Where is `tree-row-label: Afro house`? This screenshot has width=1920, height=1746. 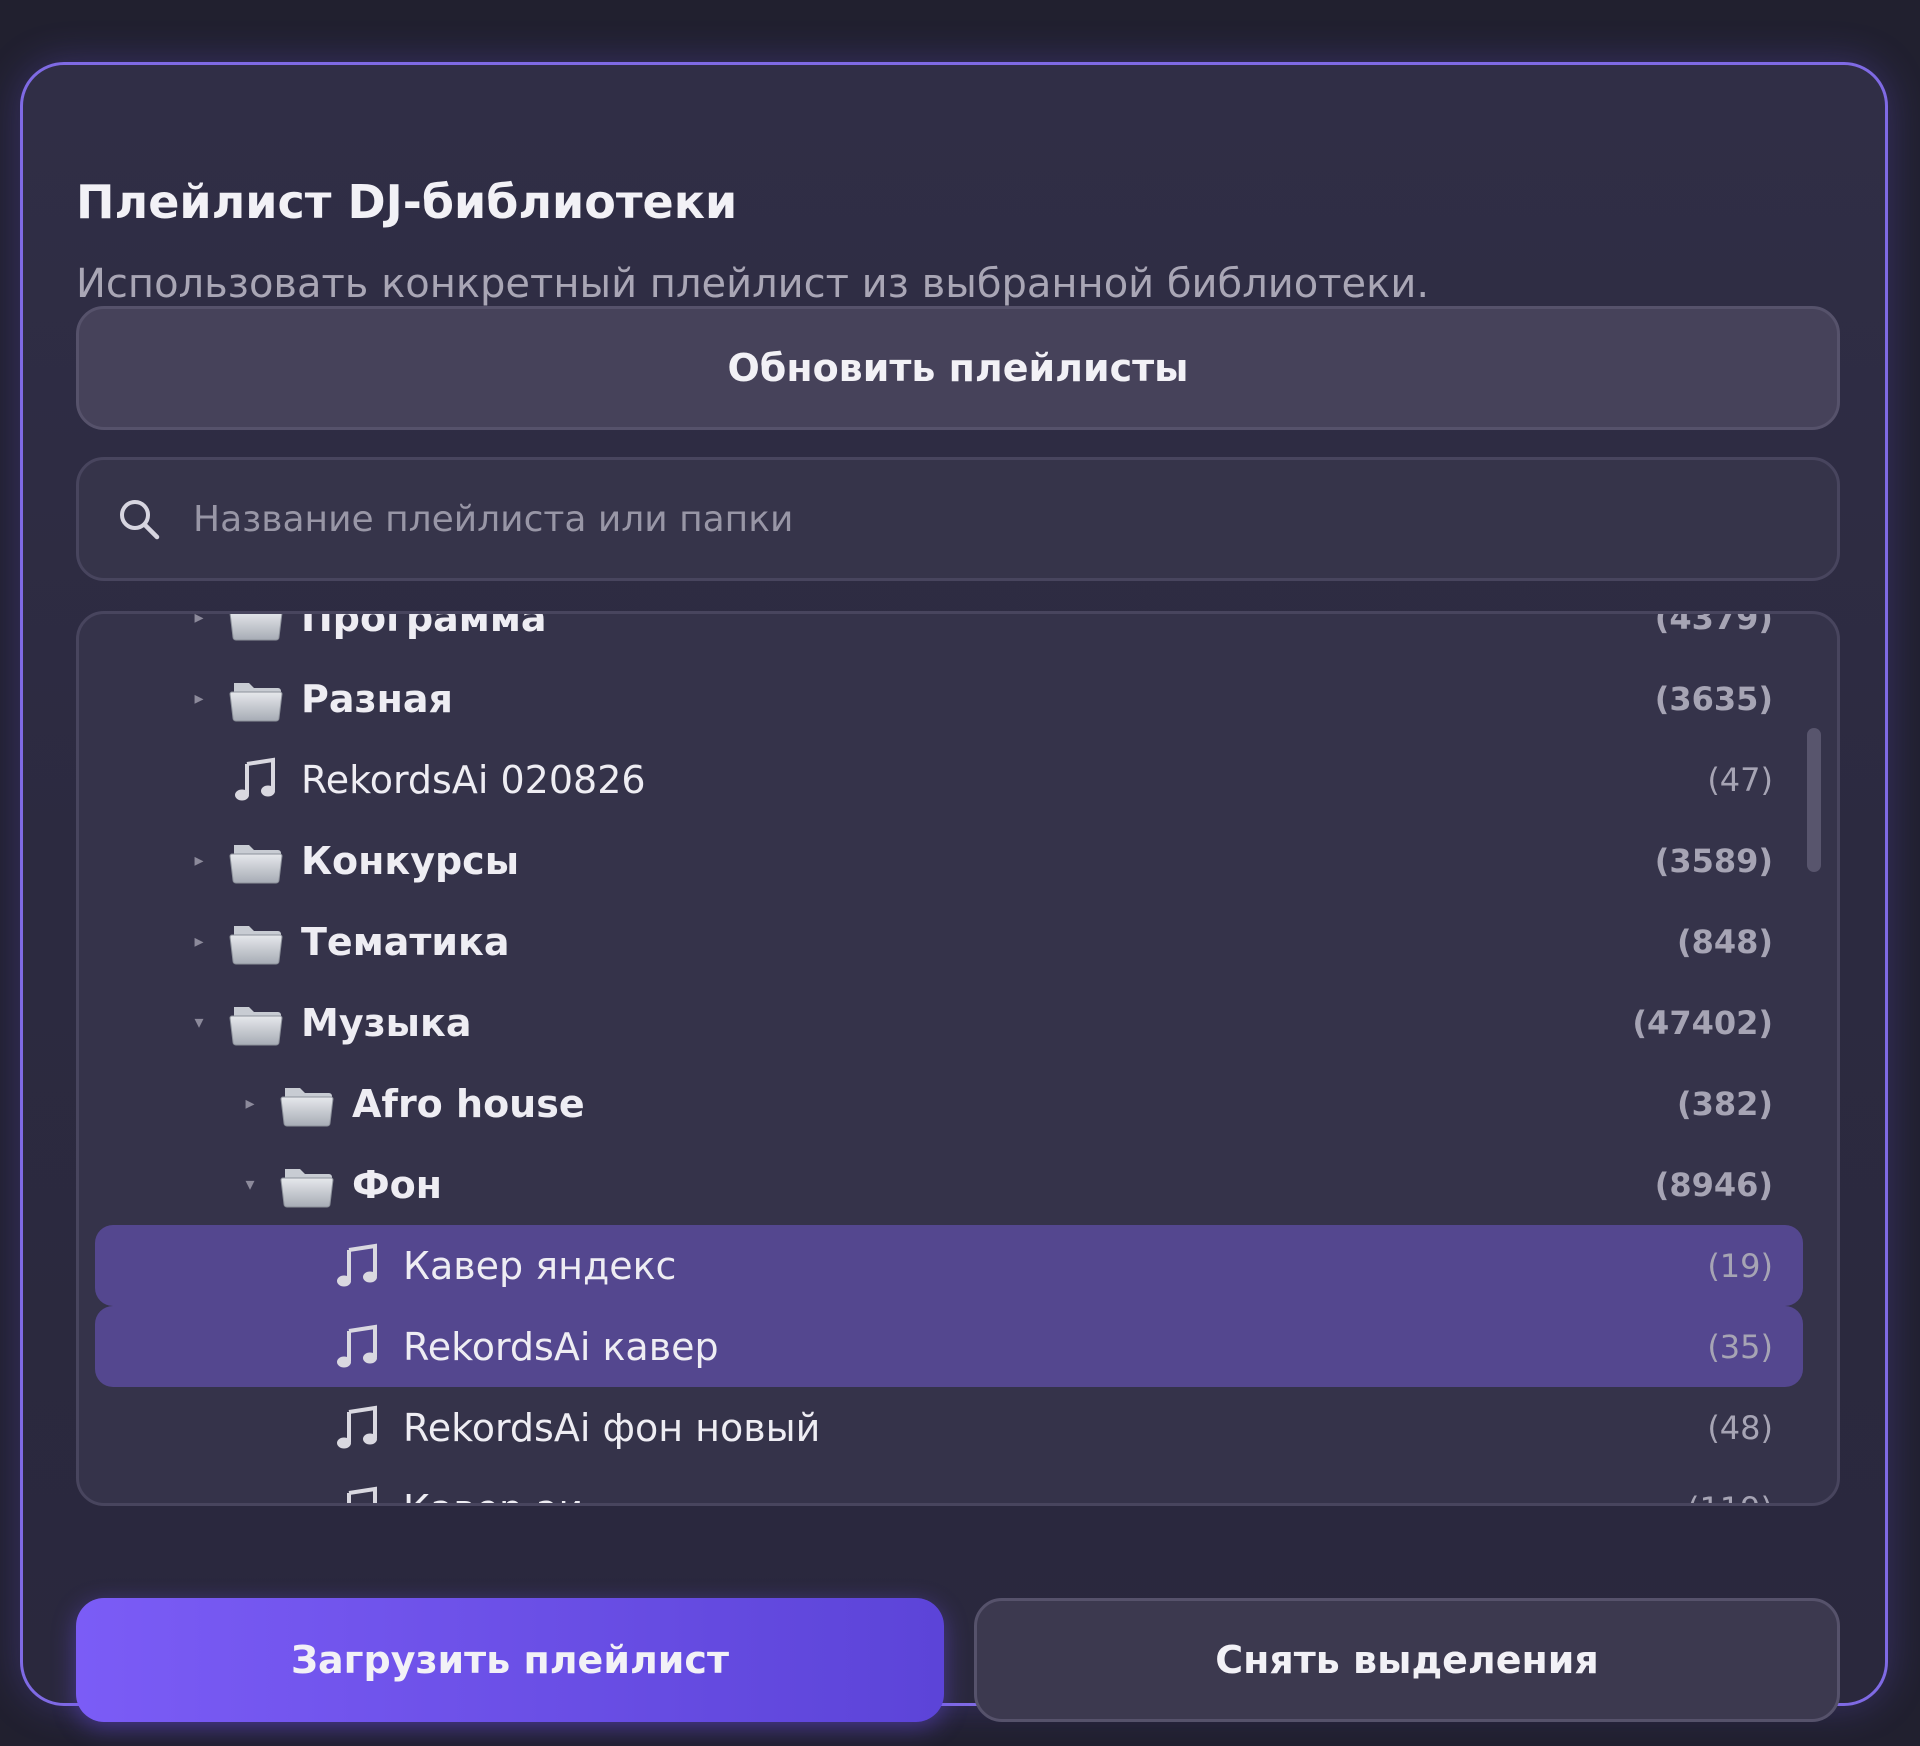
tree-row-label: Afro house is located at coordinates (468, 1103).